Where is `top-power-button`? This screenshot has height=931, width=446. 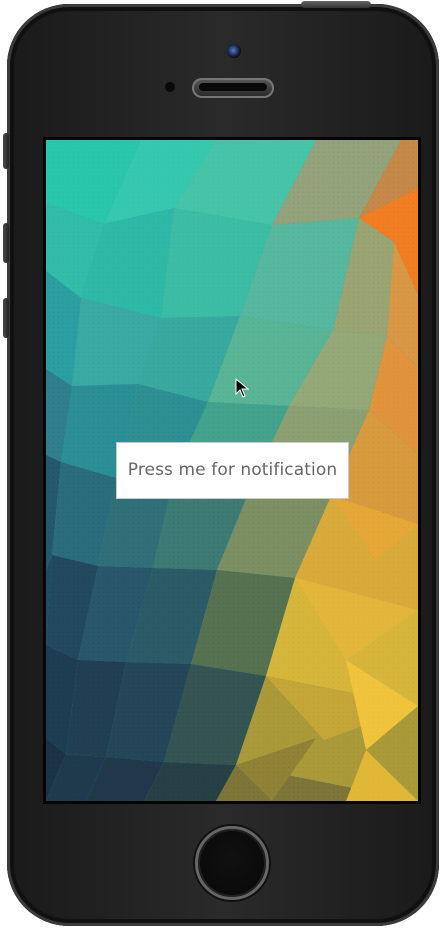 top-power-button is located at coordinates (336, 4).